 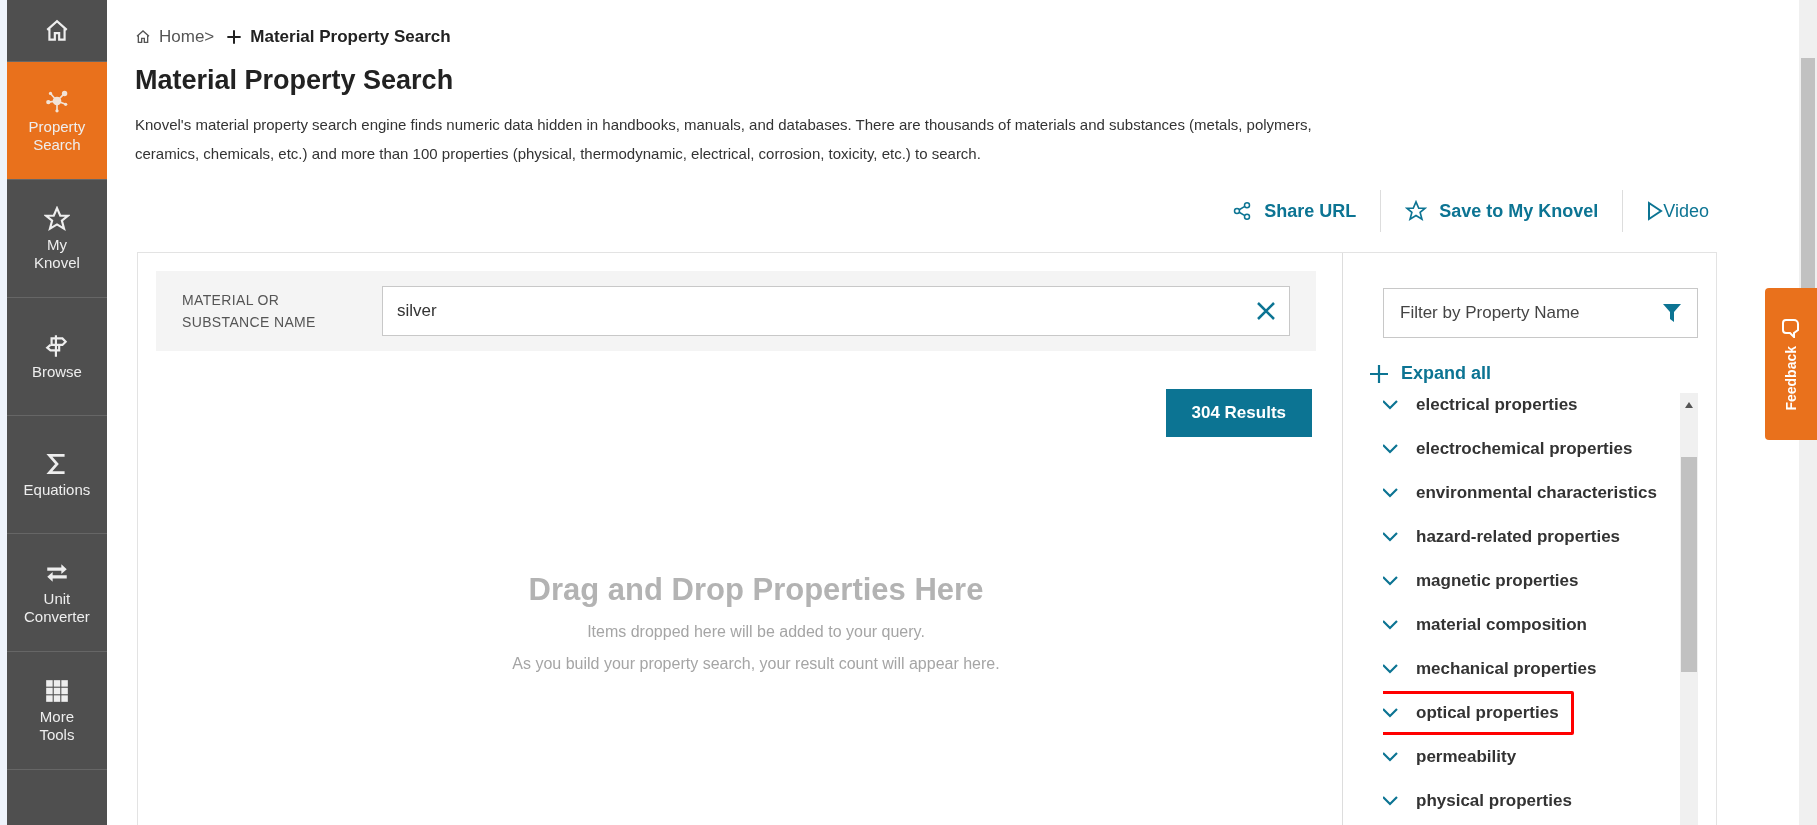 I want to click on expand-all-button: Expand all, so click(x=1430, y=373).